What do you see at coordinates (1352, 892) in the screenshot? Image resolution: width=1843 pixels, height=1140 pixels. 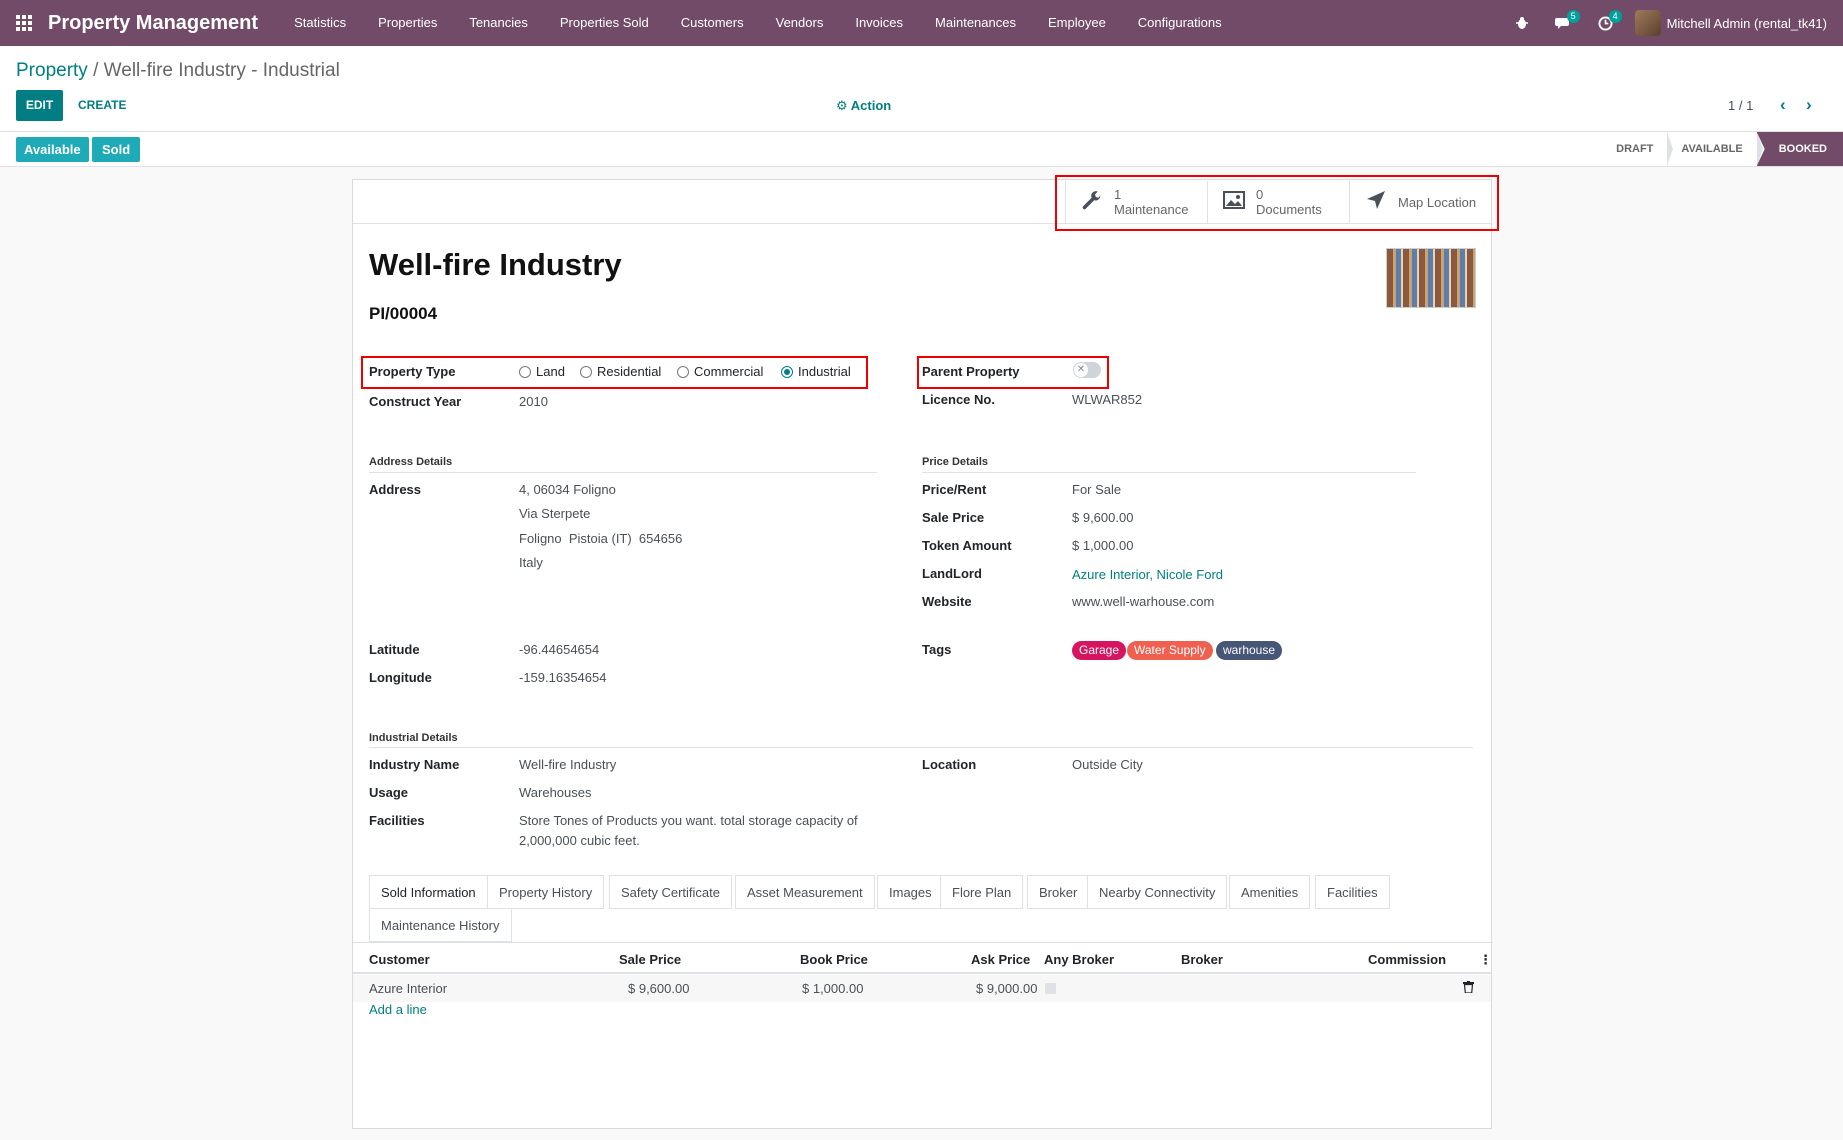 I see `tab-facilities: Facilities` at bounding box center [1352, 892].